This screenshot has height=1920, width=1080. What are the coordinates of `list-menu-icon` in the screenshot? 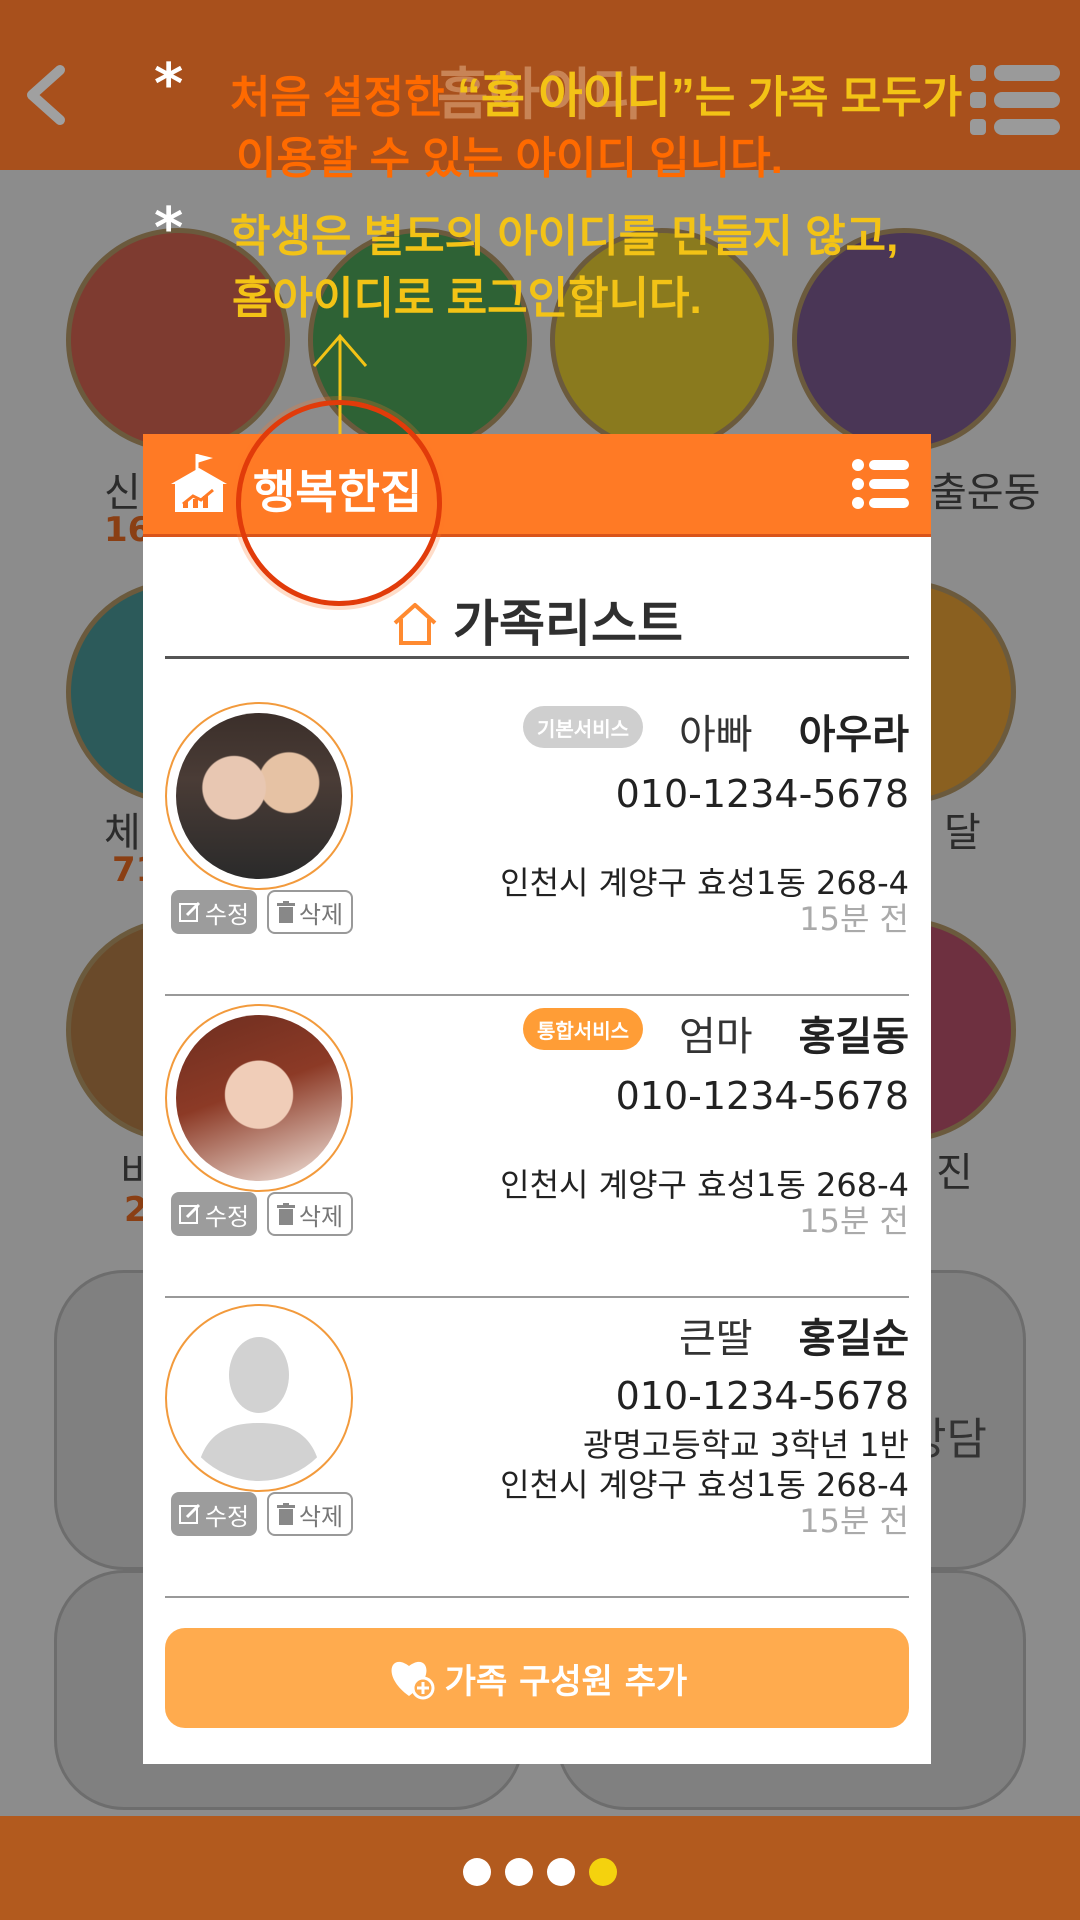 It's located at (880, 484).